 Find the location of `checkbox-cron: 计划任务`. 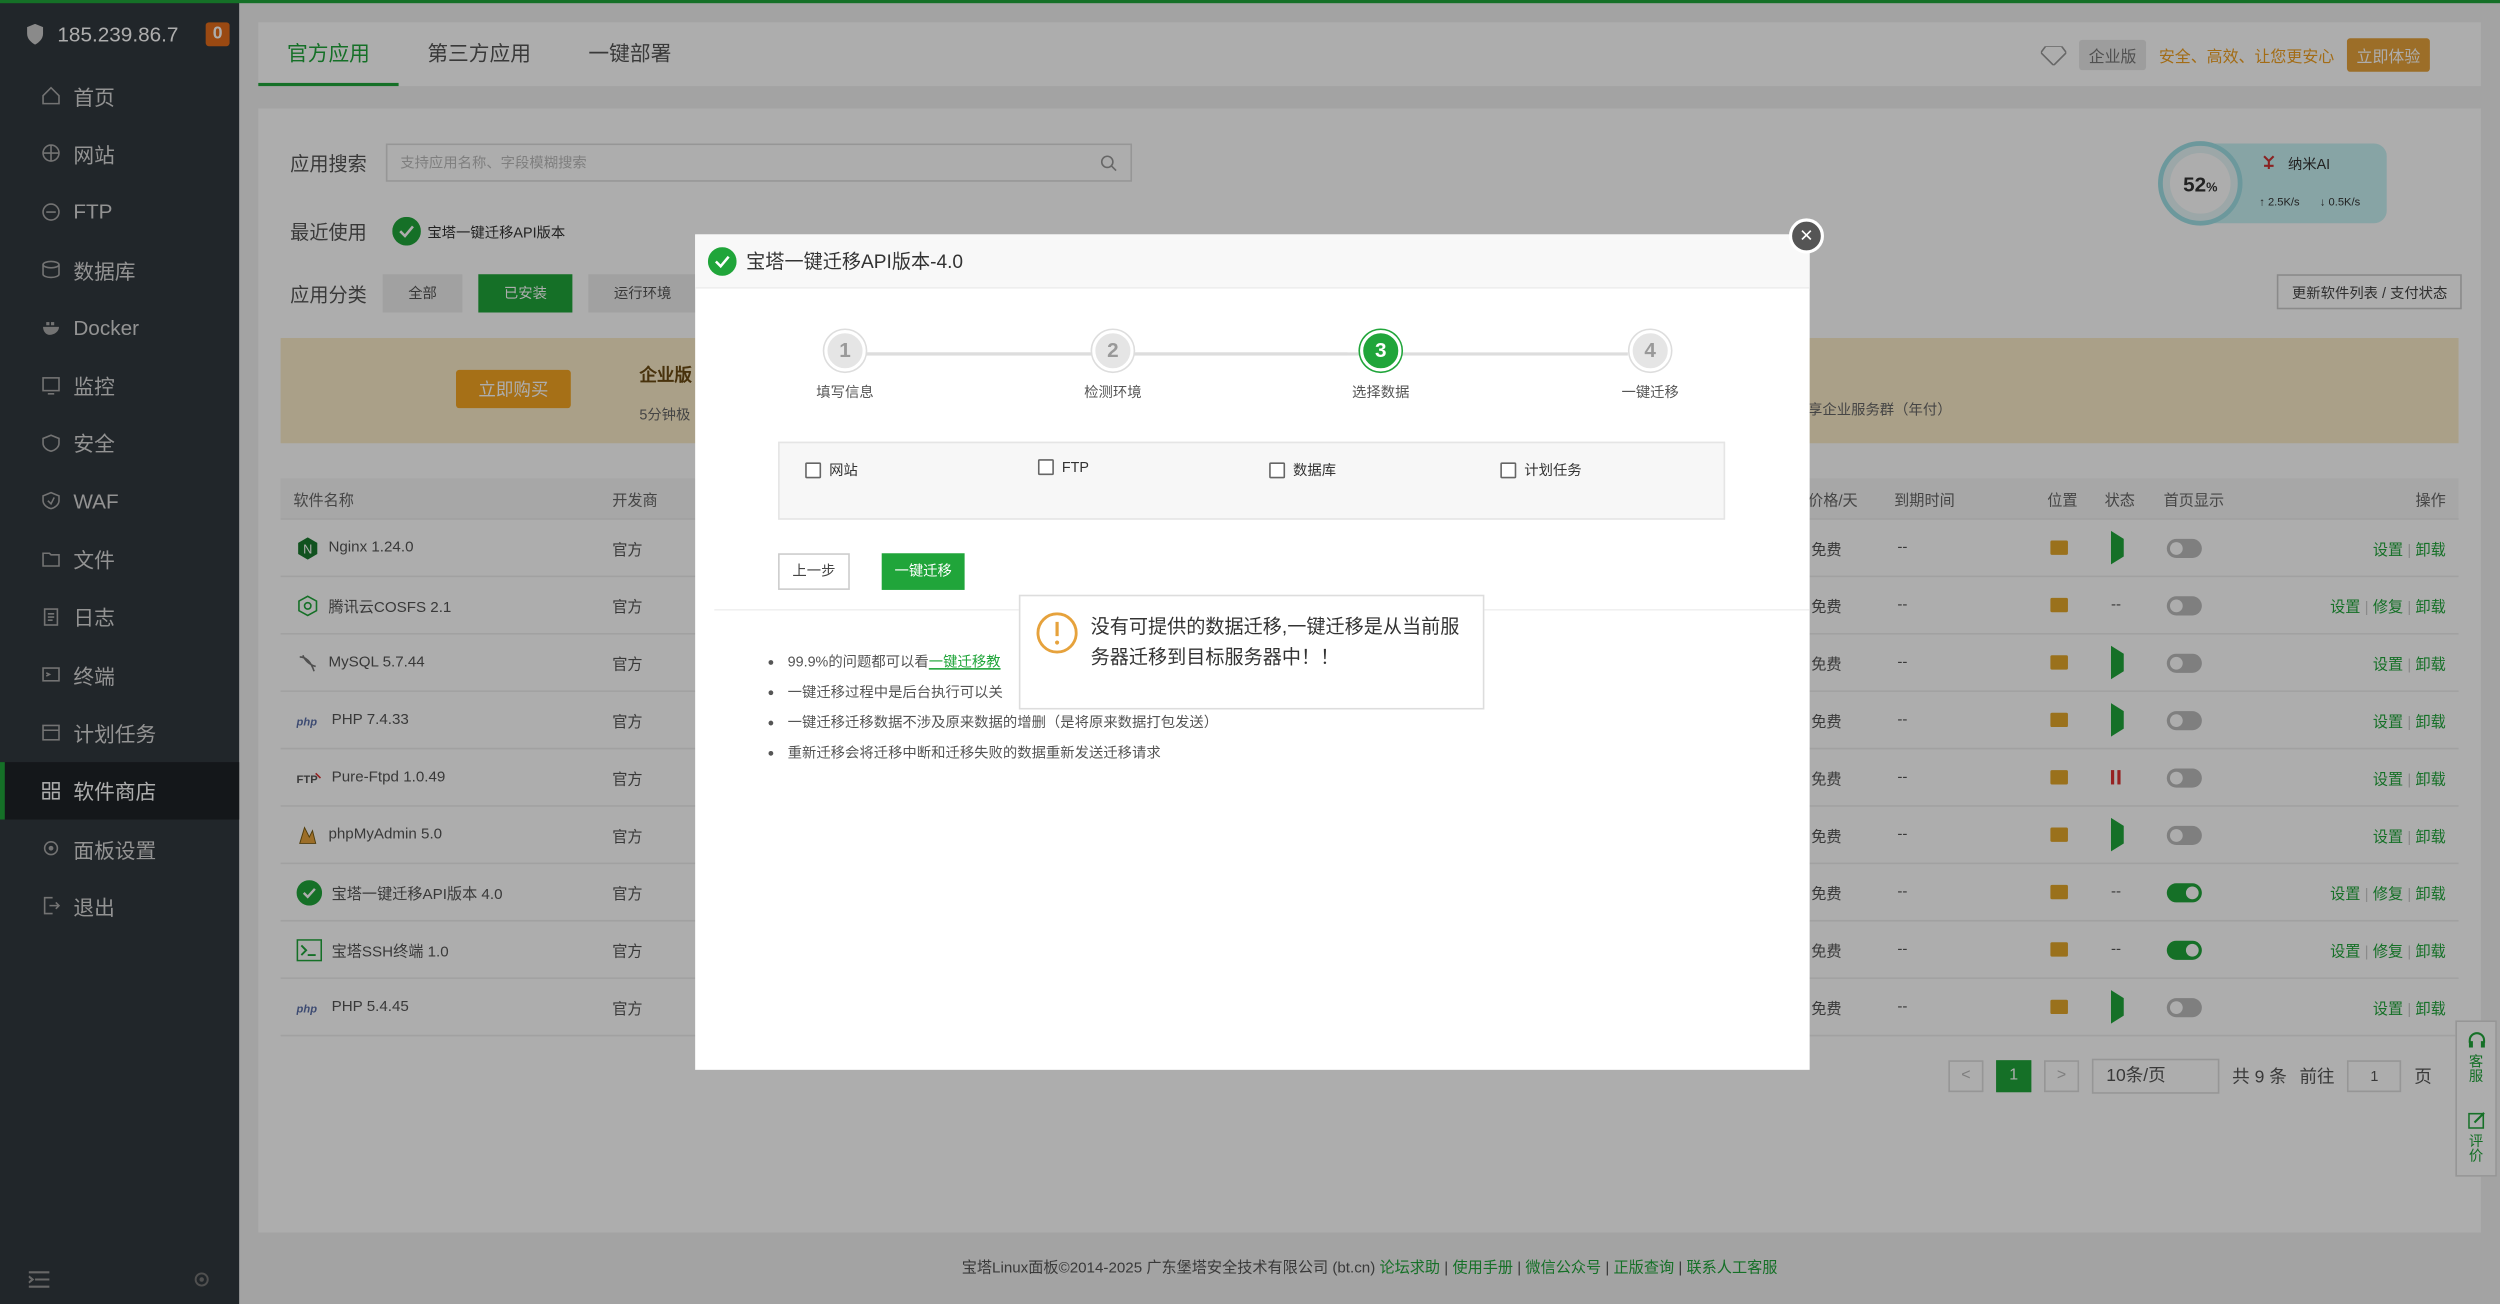

checkbox-cron: 计划任务 is located at coordinates (1541, 469).